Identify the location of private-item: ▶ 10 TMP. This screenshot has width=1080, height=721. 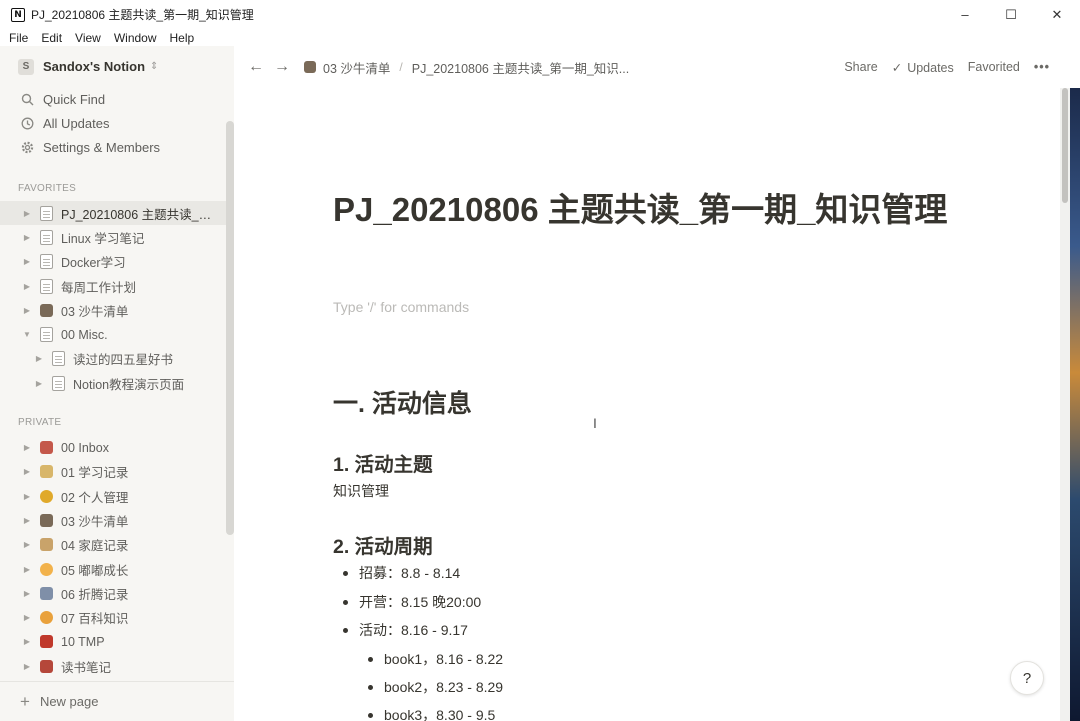
(117, 642).